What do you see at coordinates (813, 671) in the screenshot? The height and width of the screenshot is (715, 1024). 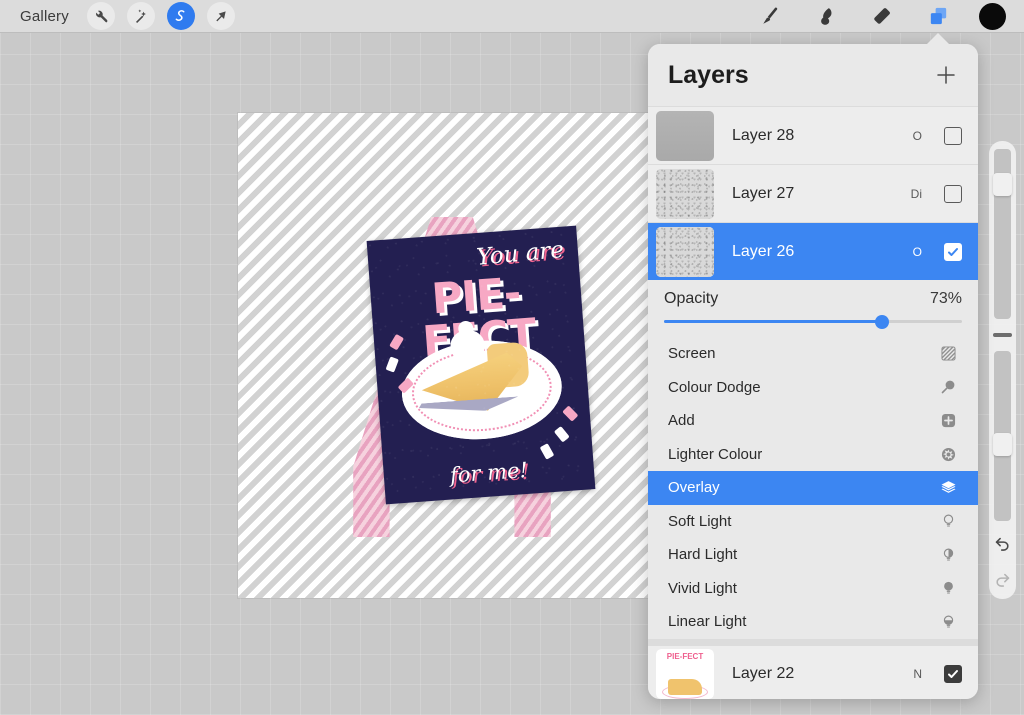 I see `layer-row: PIE-FECT Layer 22 N` at bounding box center [813, 671].